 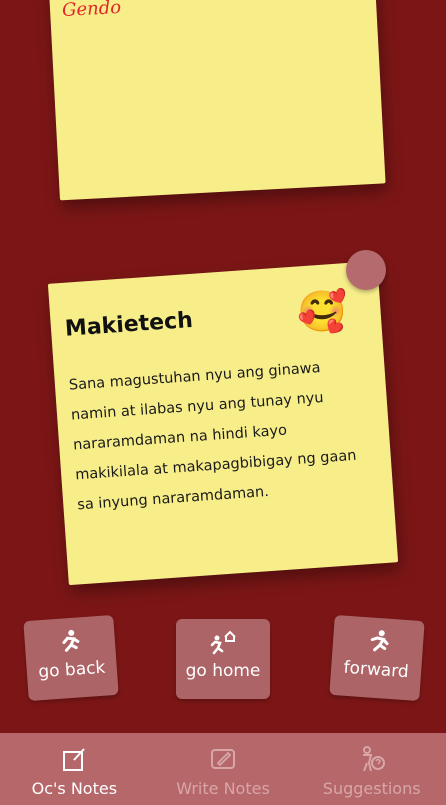 I want to click on pin-icon, so click(x=366, y=270).